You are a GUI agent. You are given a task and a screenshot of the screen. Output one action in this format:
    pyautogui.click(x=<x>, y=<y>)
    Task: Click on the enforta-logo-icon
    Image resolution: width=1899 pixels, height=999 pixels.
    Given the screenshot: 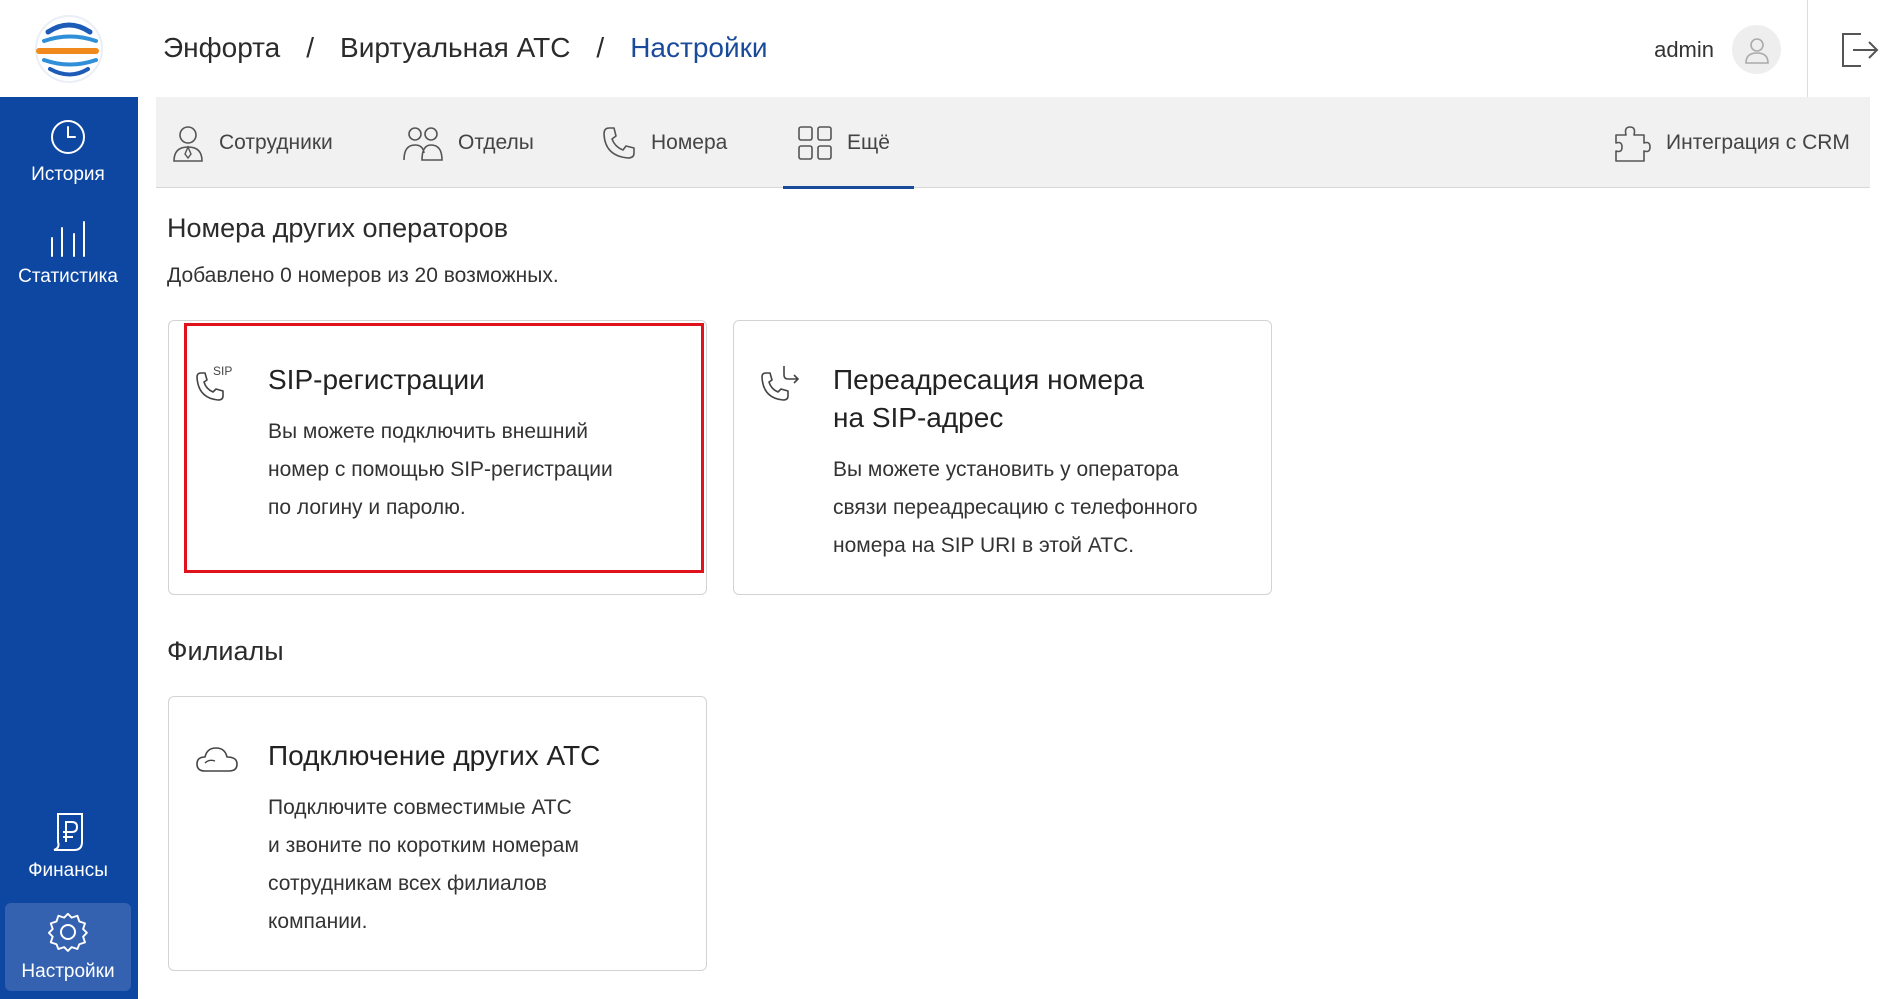 What is the action you would take?
    pyautogui.click(x=69, y=48)
    